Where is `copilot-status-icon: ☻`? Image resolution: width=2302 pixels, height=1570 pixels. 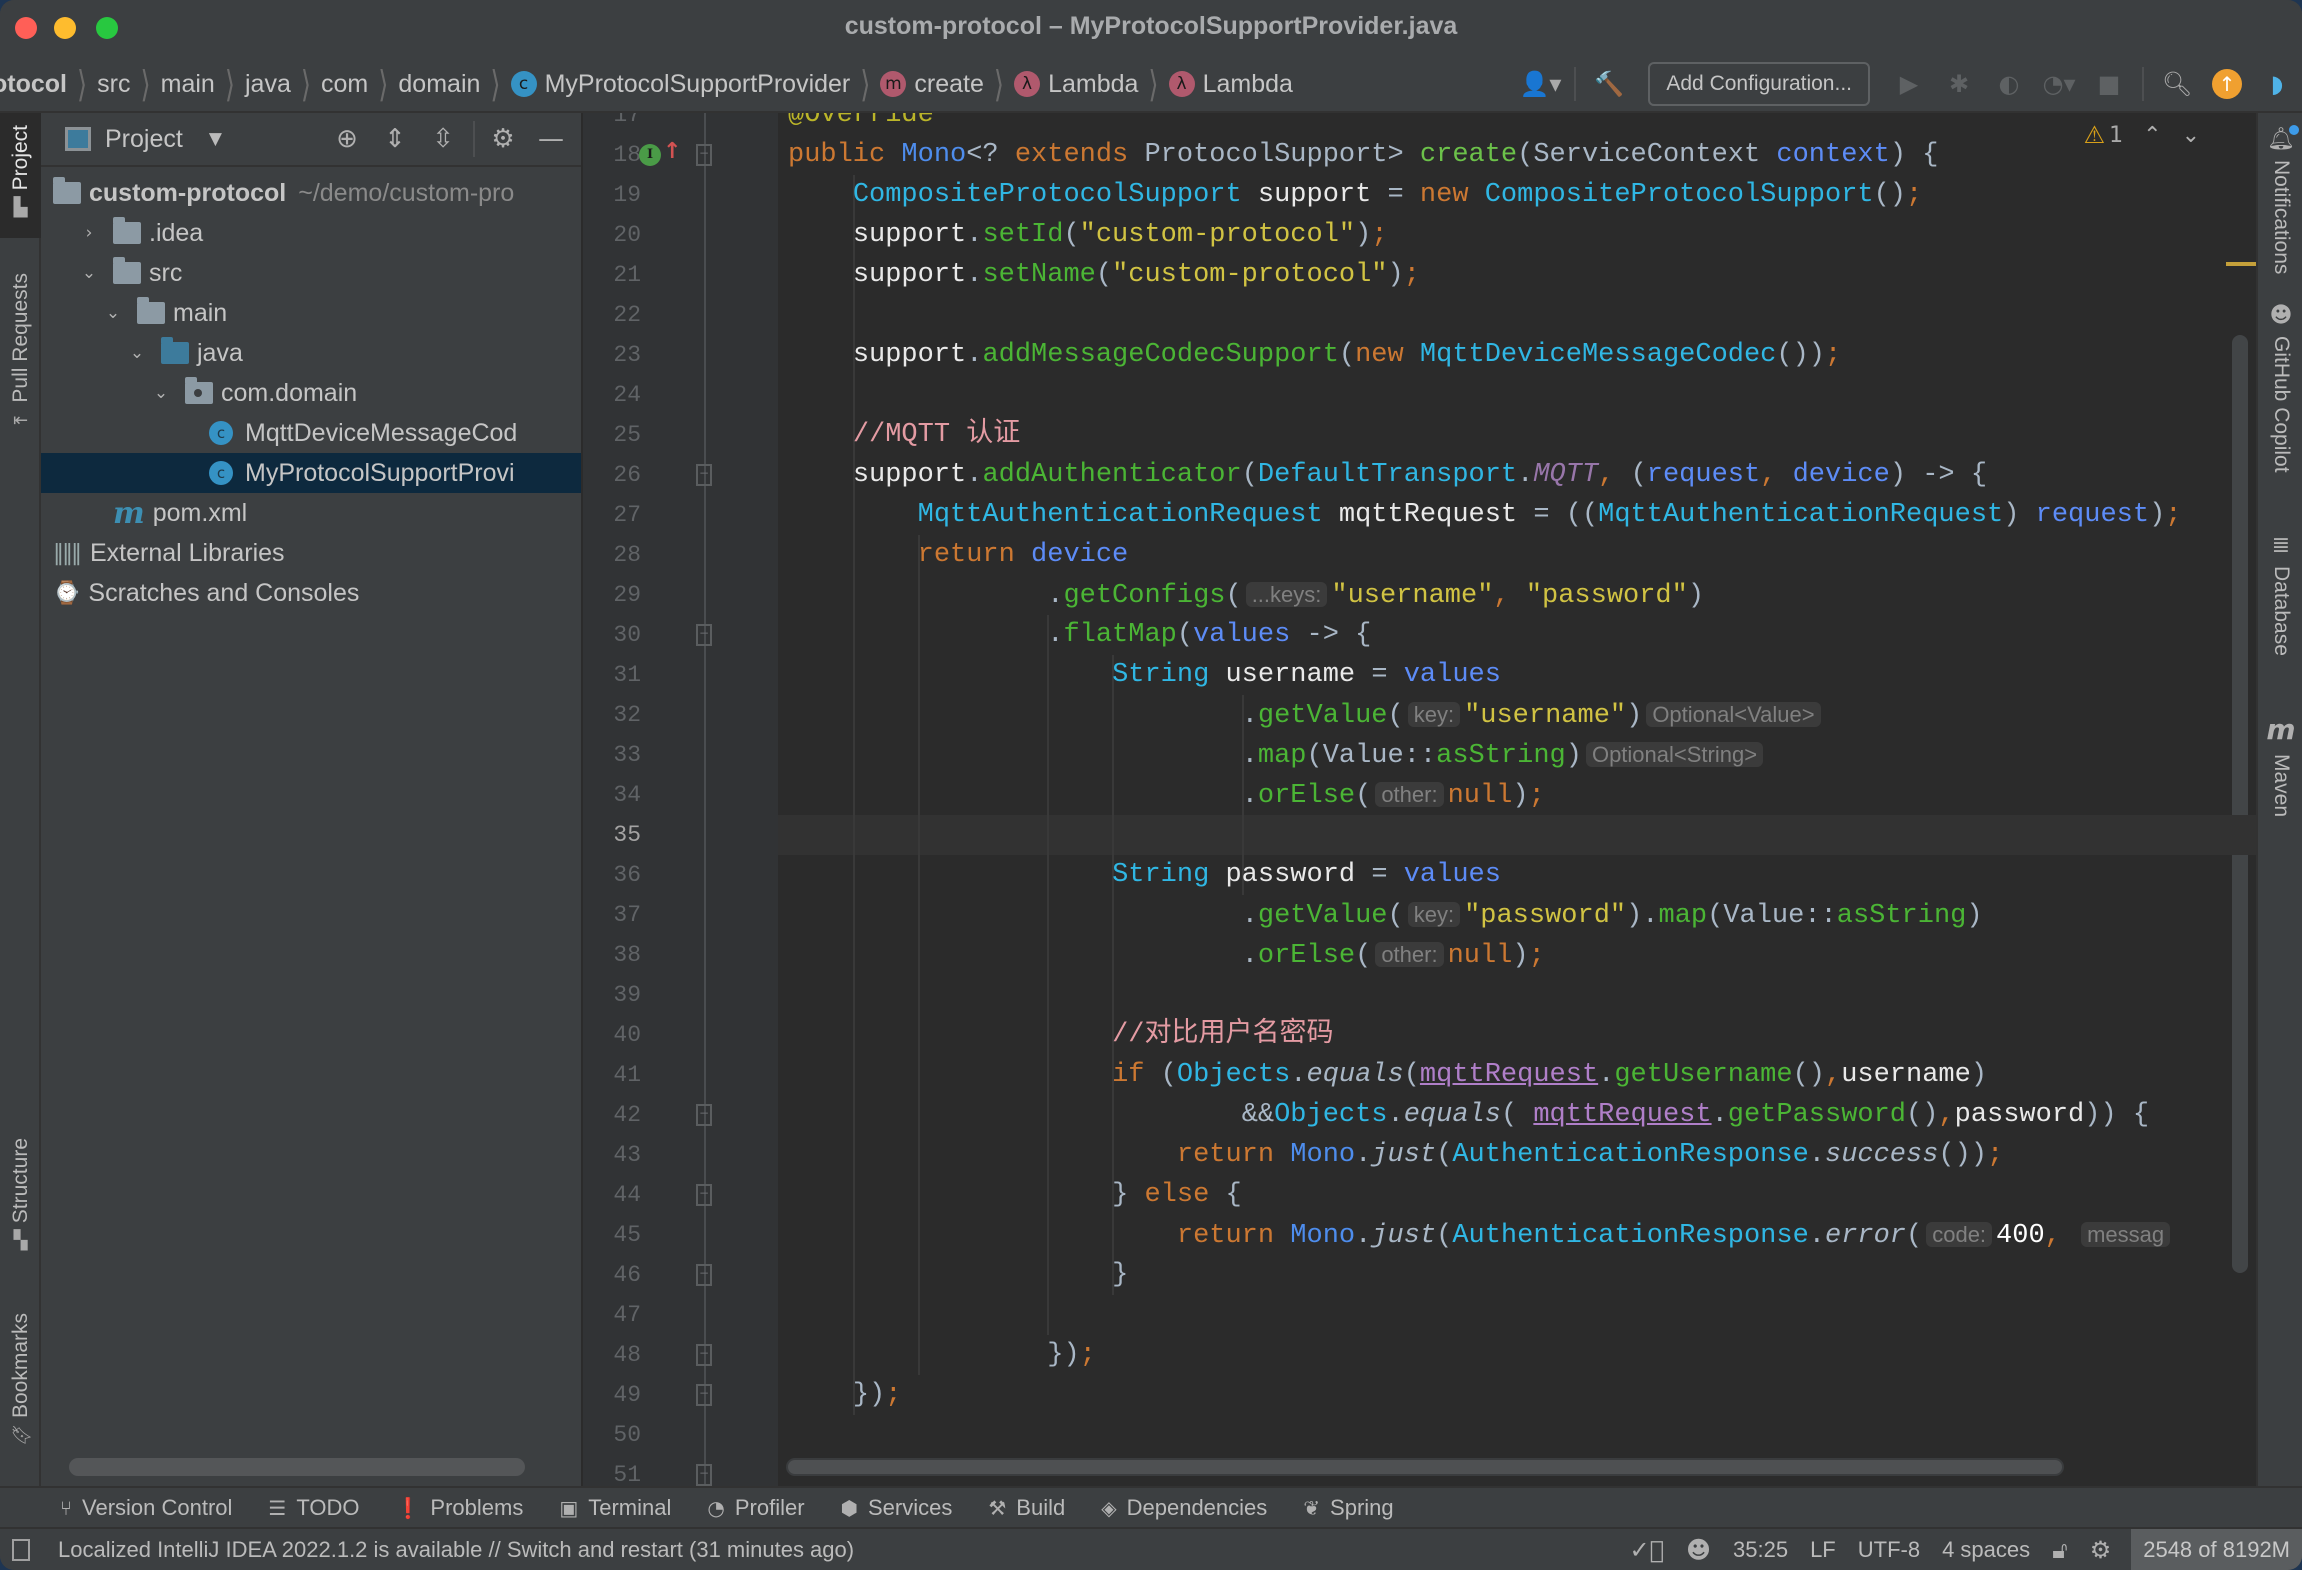
copilot-status-icon: ☻ is located at coordinates (1698, 1550).